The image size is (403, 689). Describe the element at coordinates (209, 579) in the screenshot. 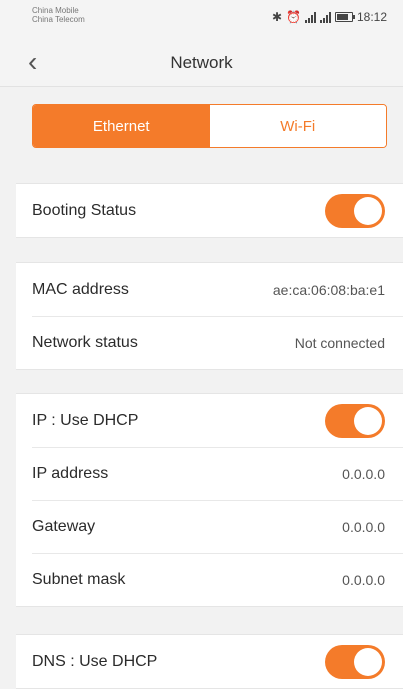

I see `subnet-mask-row: Subnet mask 0.0.0.0` at that location.